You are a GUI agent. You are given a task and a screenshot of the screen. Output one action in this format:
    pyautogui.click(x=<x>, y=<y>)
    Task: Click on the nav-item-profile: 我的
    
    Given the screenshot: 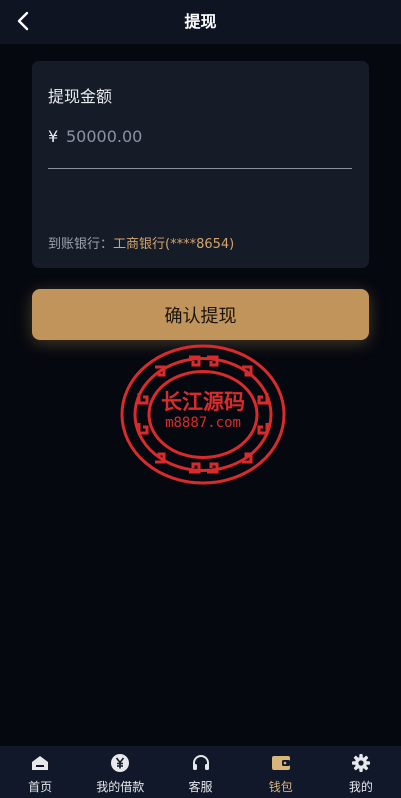 What is the action you would take?
    pyautogui.click(x=361, y=772)
    